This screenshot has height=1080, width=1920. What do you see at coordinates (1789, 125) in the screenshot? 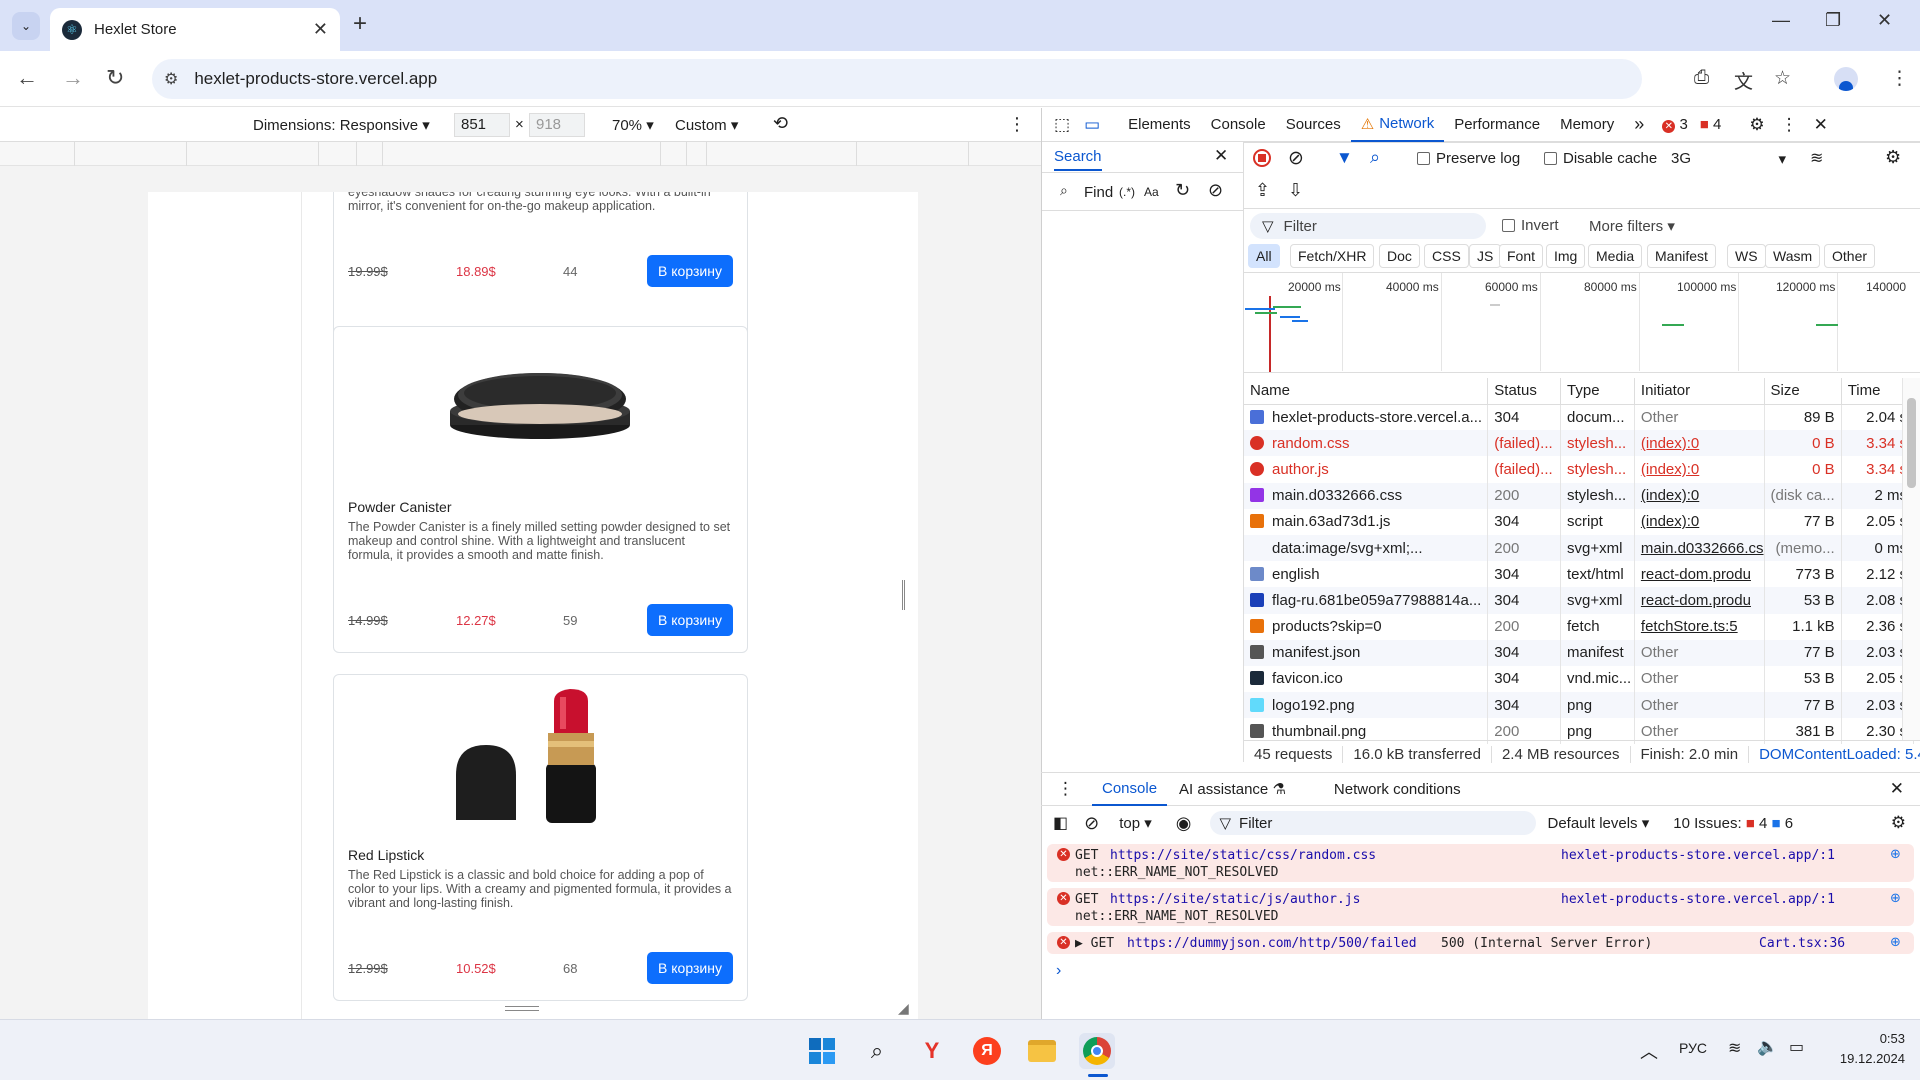
I see `devtools-menu-icon: ⋮` at bounding box center [1789, 125].